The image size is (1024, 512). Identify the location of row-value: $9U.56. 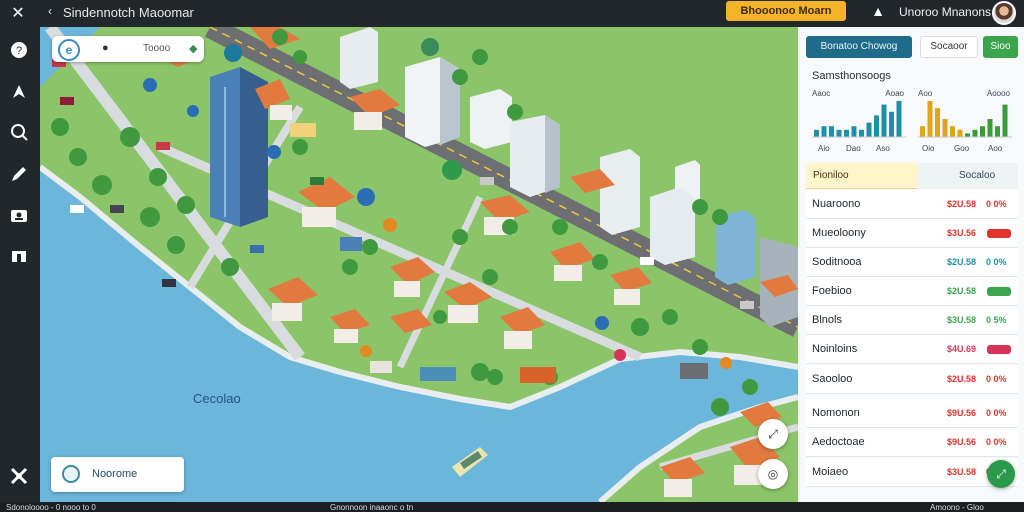
(962, 413).